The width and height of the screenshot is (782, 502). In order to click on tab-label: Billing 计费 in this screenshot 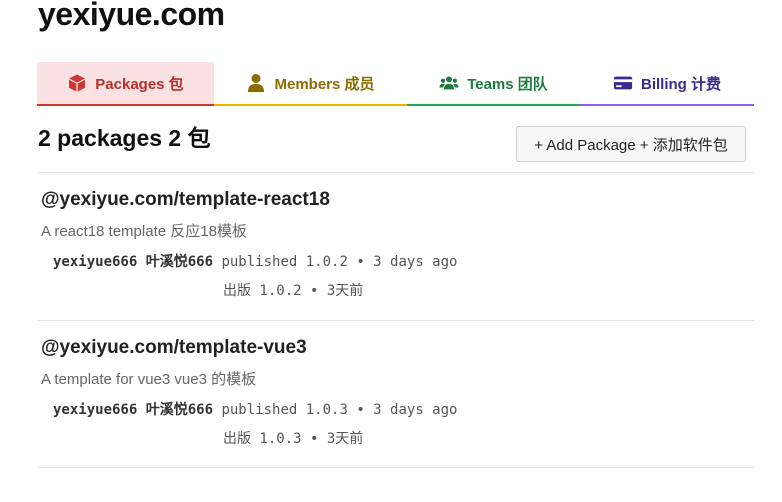, I will do `click(681, 84)`.